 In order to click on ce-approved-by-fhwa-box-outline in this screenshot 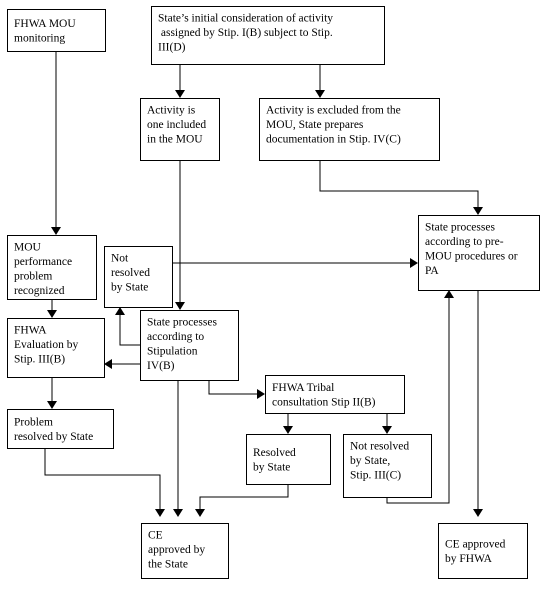, I will do `click(483, 551)`.